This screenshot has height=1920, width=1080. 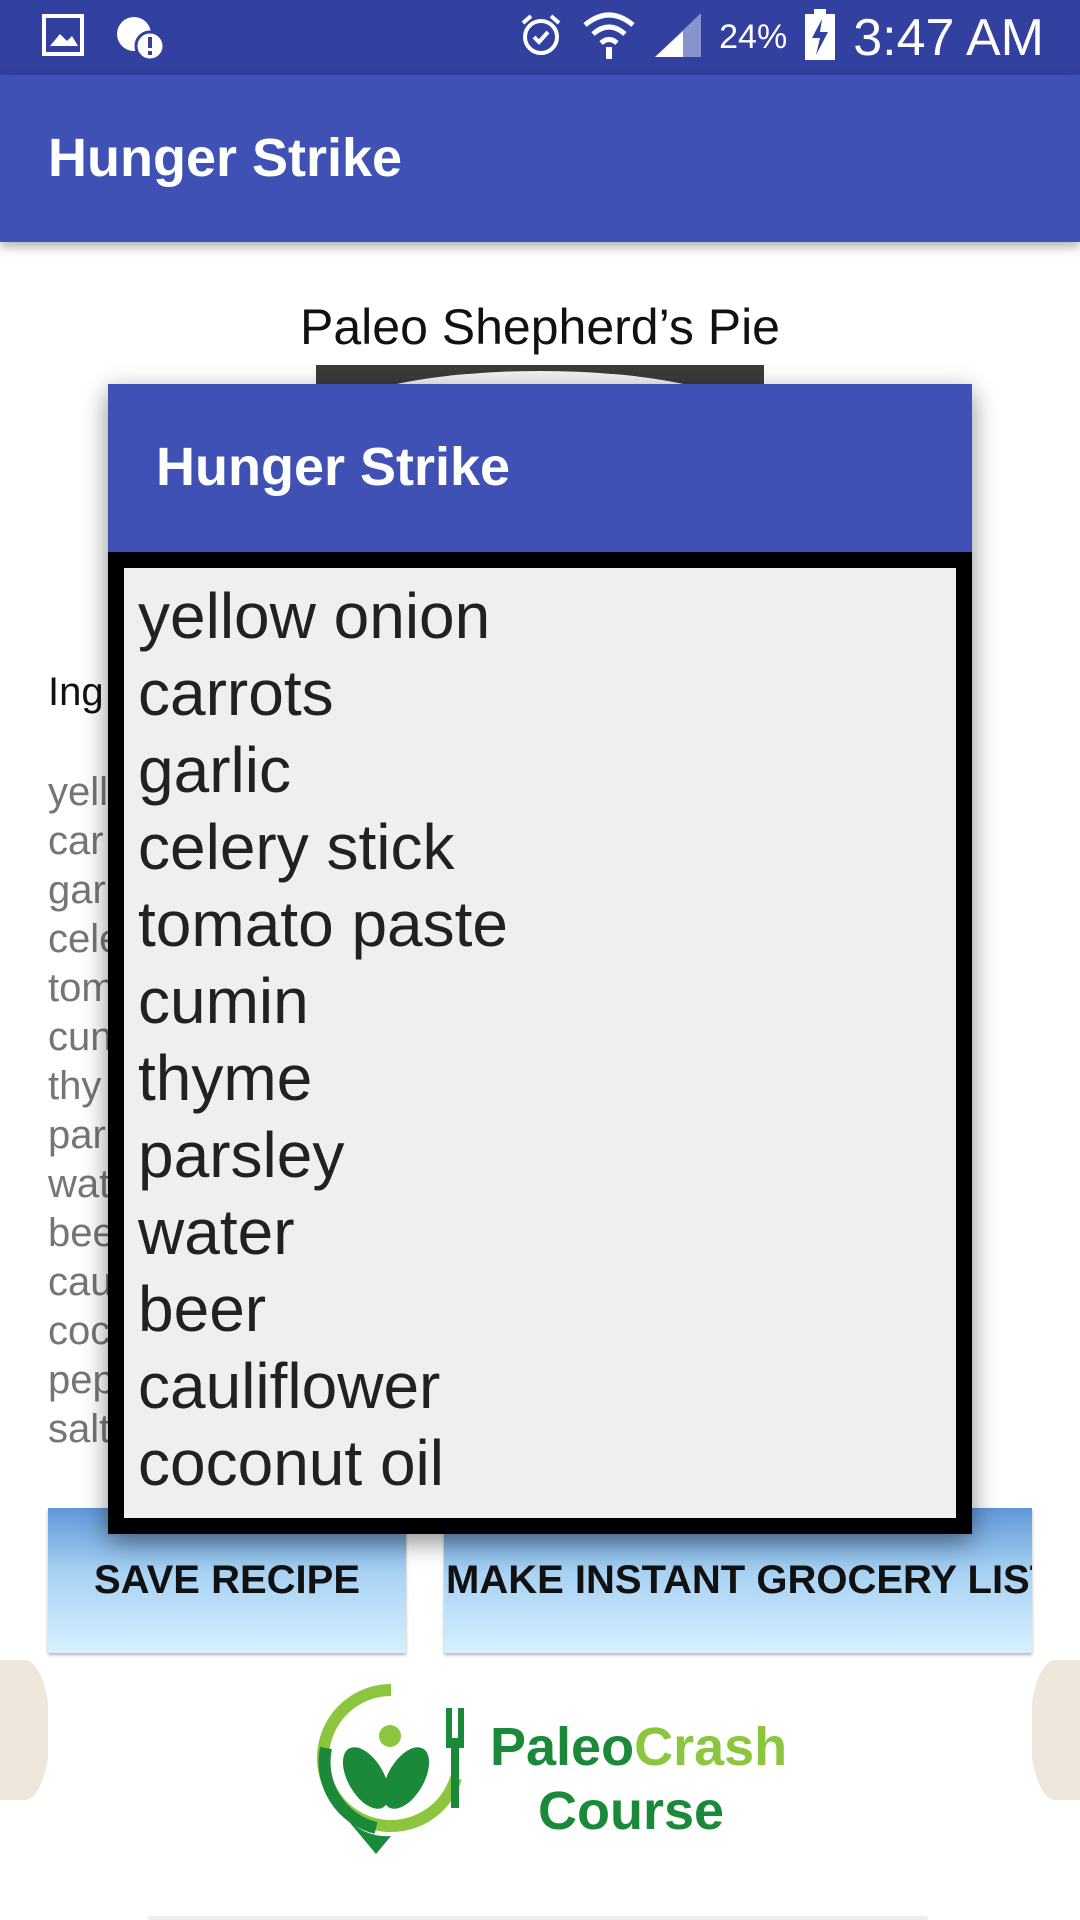 What do you see at coordinates (323, 924) in the screenshot?
I see `list-item: tomato paste` at bounding box center [323, 924].